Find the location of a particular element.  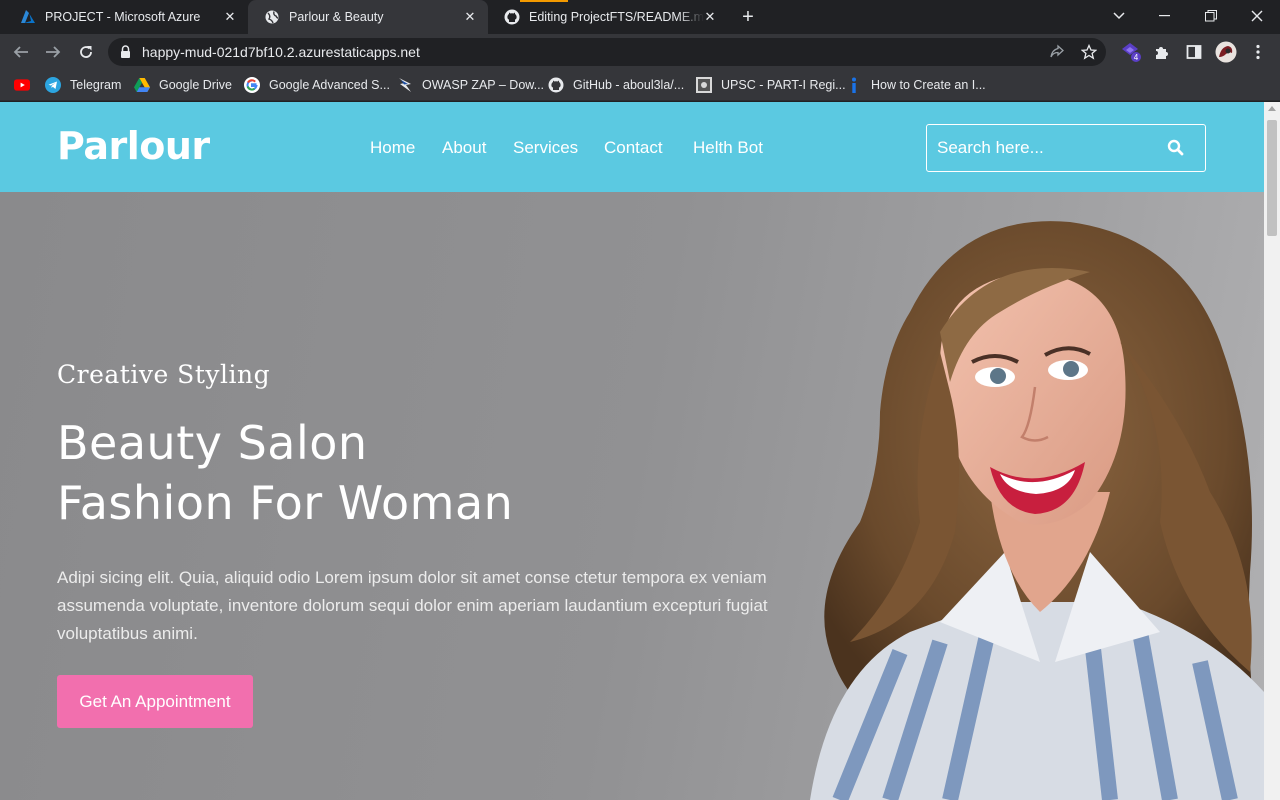

search-input is located at coordinates (1042, 148).